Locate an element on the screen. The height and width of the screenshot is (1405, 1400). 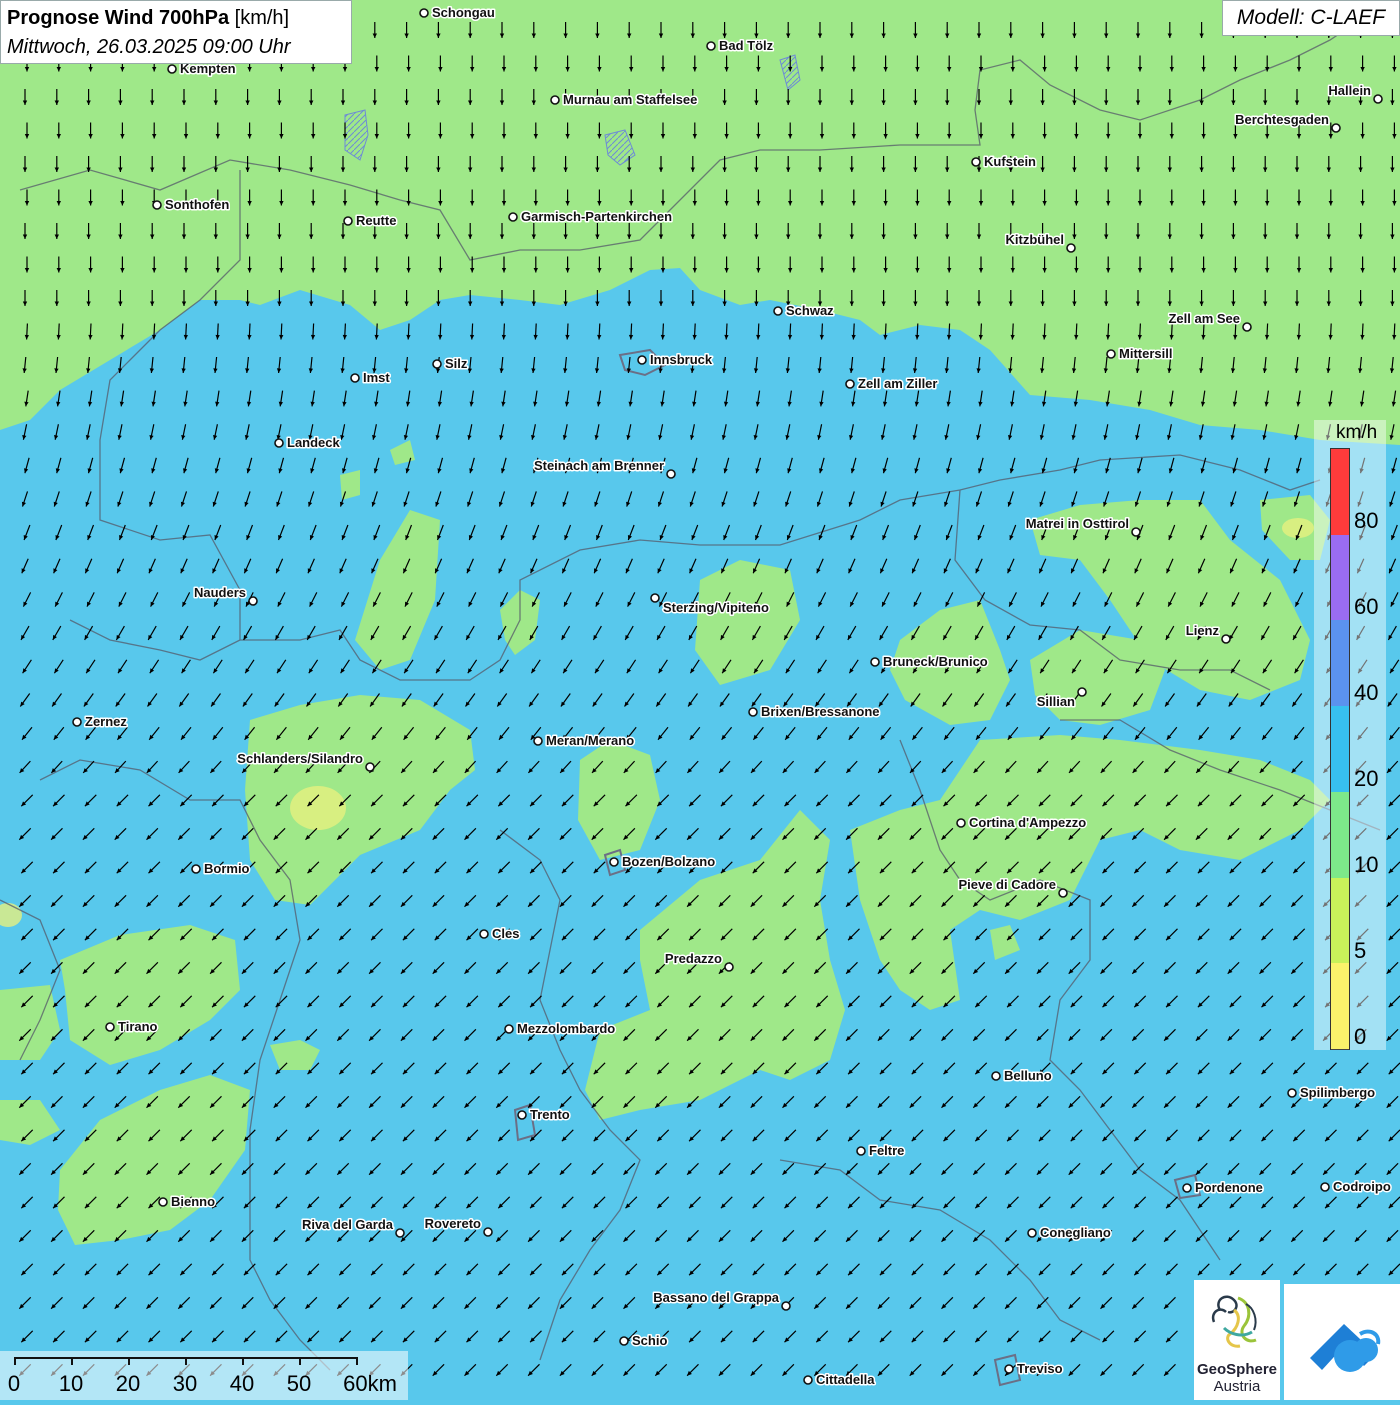
city-label: Landeck is located at coordinates (314, 442).